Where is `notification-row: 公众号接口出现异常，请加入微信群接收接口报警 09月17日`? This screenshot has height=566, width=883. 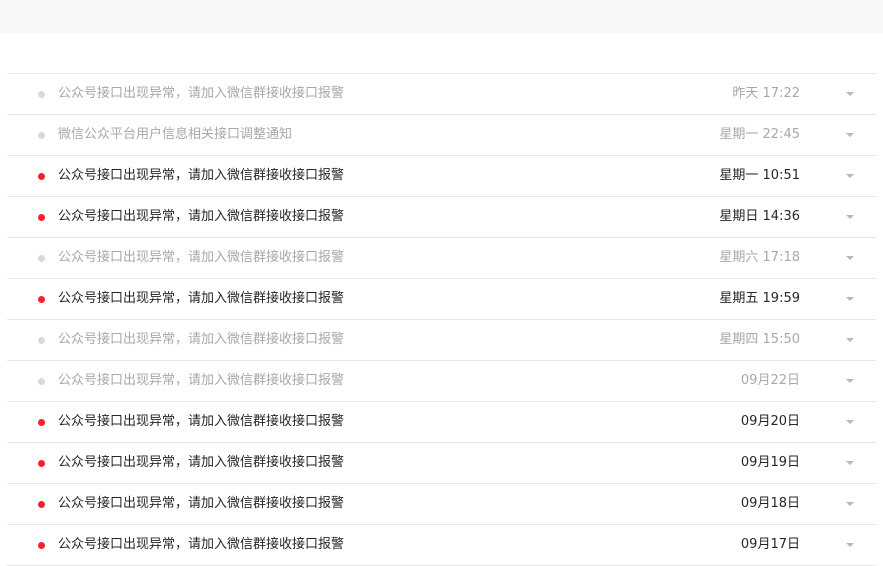
notification-row: 公众号接口出现异常，请加入微信群接收接口报警 09月17日 is located at coordinates (441, 545).